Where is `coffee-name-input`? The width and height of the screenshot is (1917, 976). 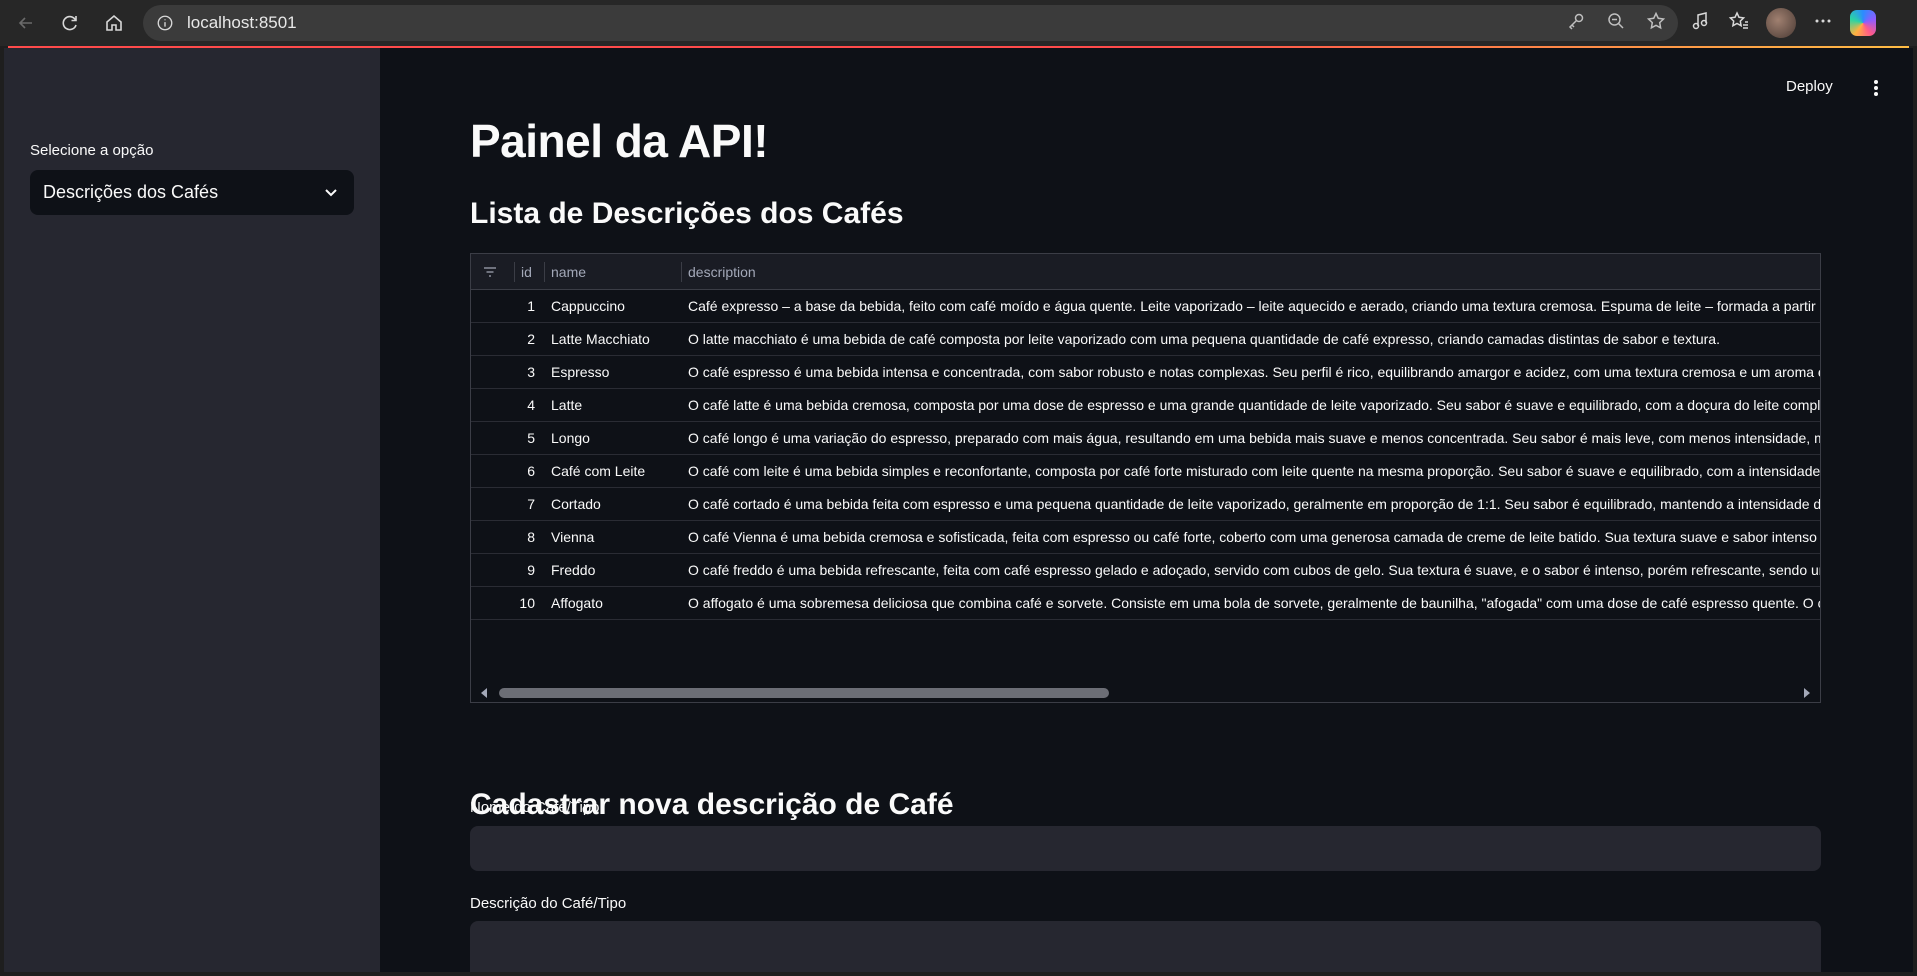 coffee-name-input is located at coordinates (1145, 848).